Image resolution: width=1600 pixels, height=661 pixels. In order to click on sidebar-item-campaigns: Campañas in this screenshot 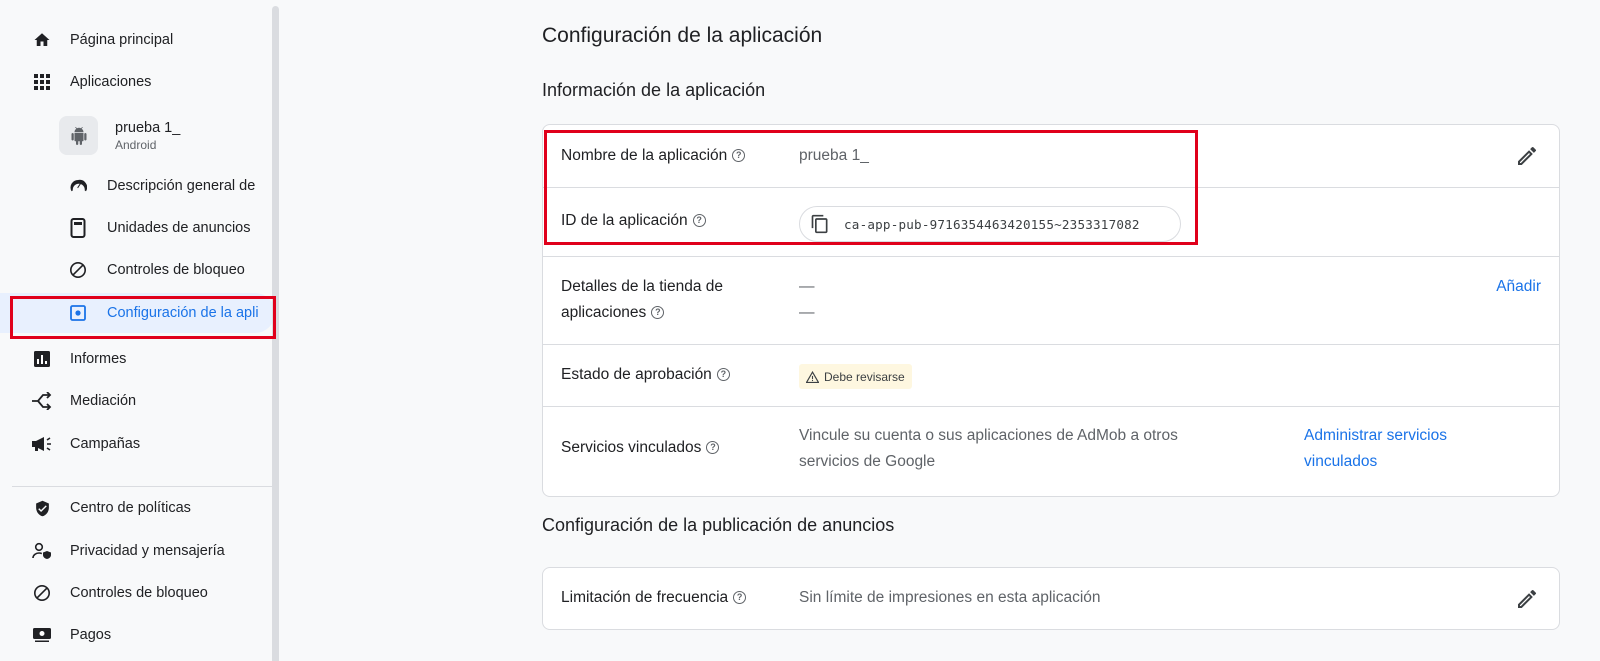, I will do `click(137, 444)`.